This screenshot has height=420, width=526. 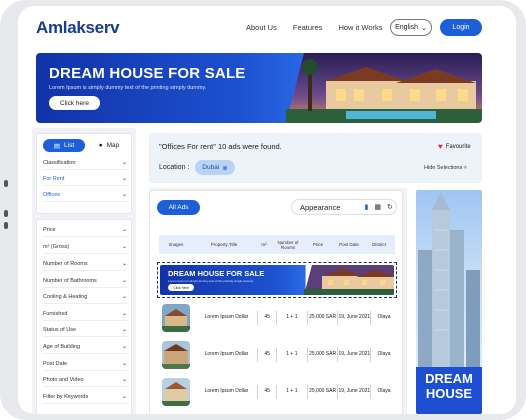 I want to click on grid-icon: ▦, so click(x=377, y=207).